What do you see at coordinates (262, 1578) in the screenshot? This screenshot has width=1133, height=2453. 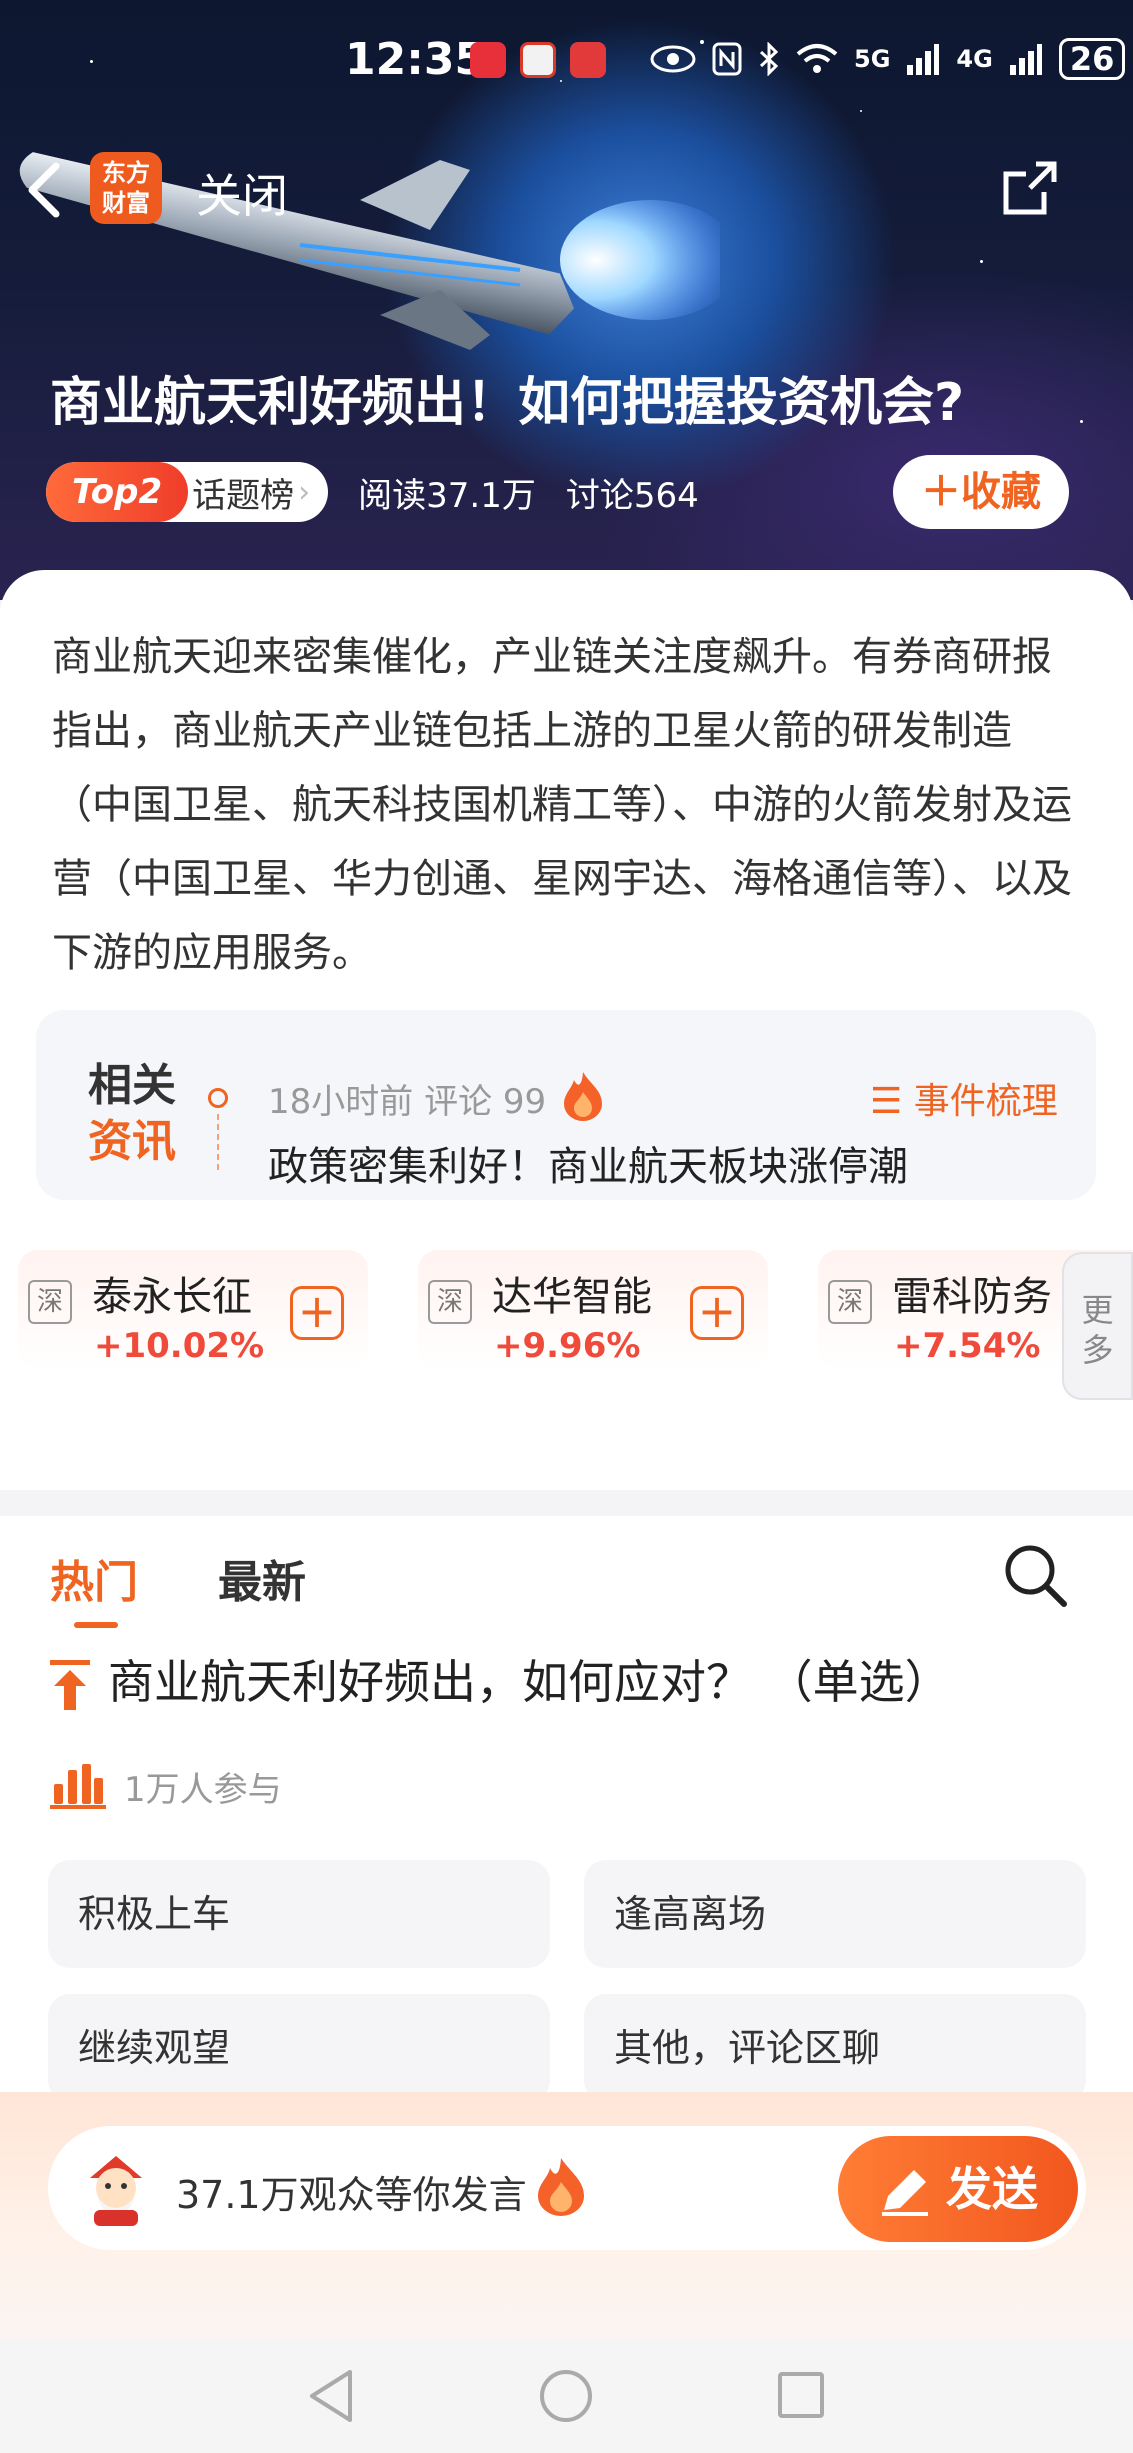 I see `tab-latest: 最新` at bounding box center [262, 1578].